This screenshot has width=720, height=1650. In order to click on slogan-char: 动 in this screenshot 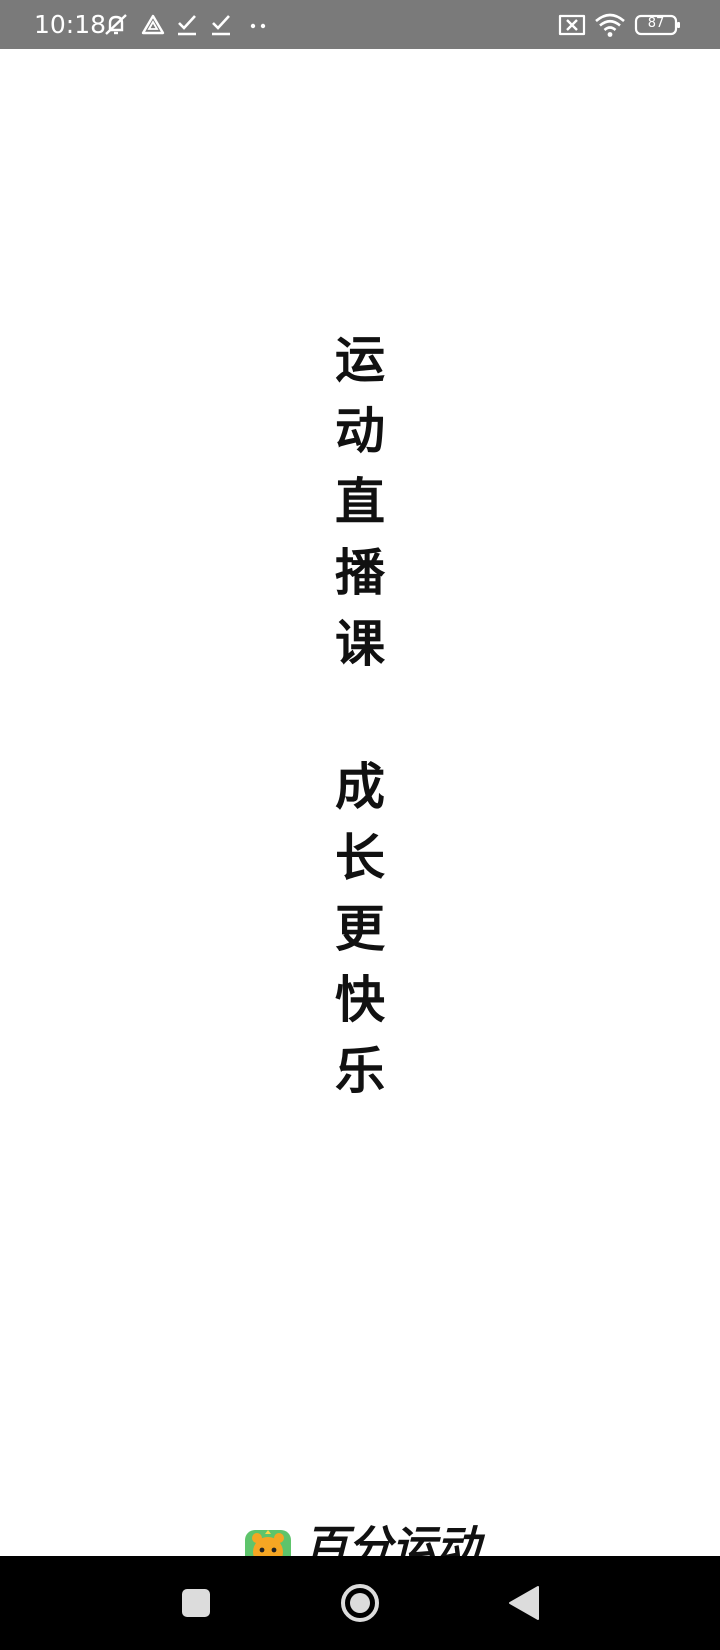, I will do `click(360, 431)`.